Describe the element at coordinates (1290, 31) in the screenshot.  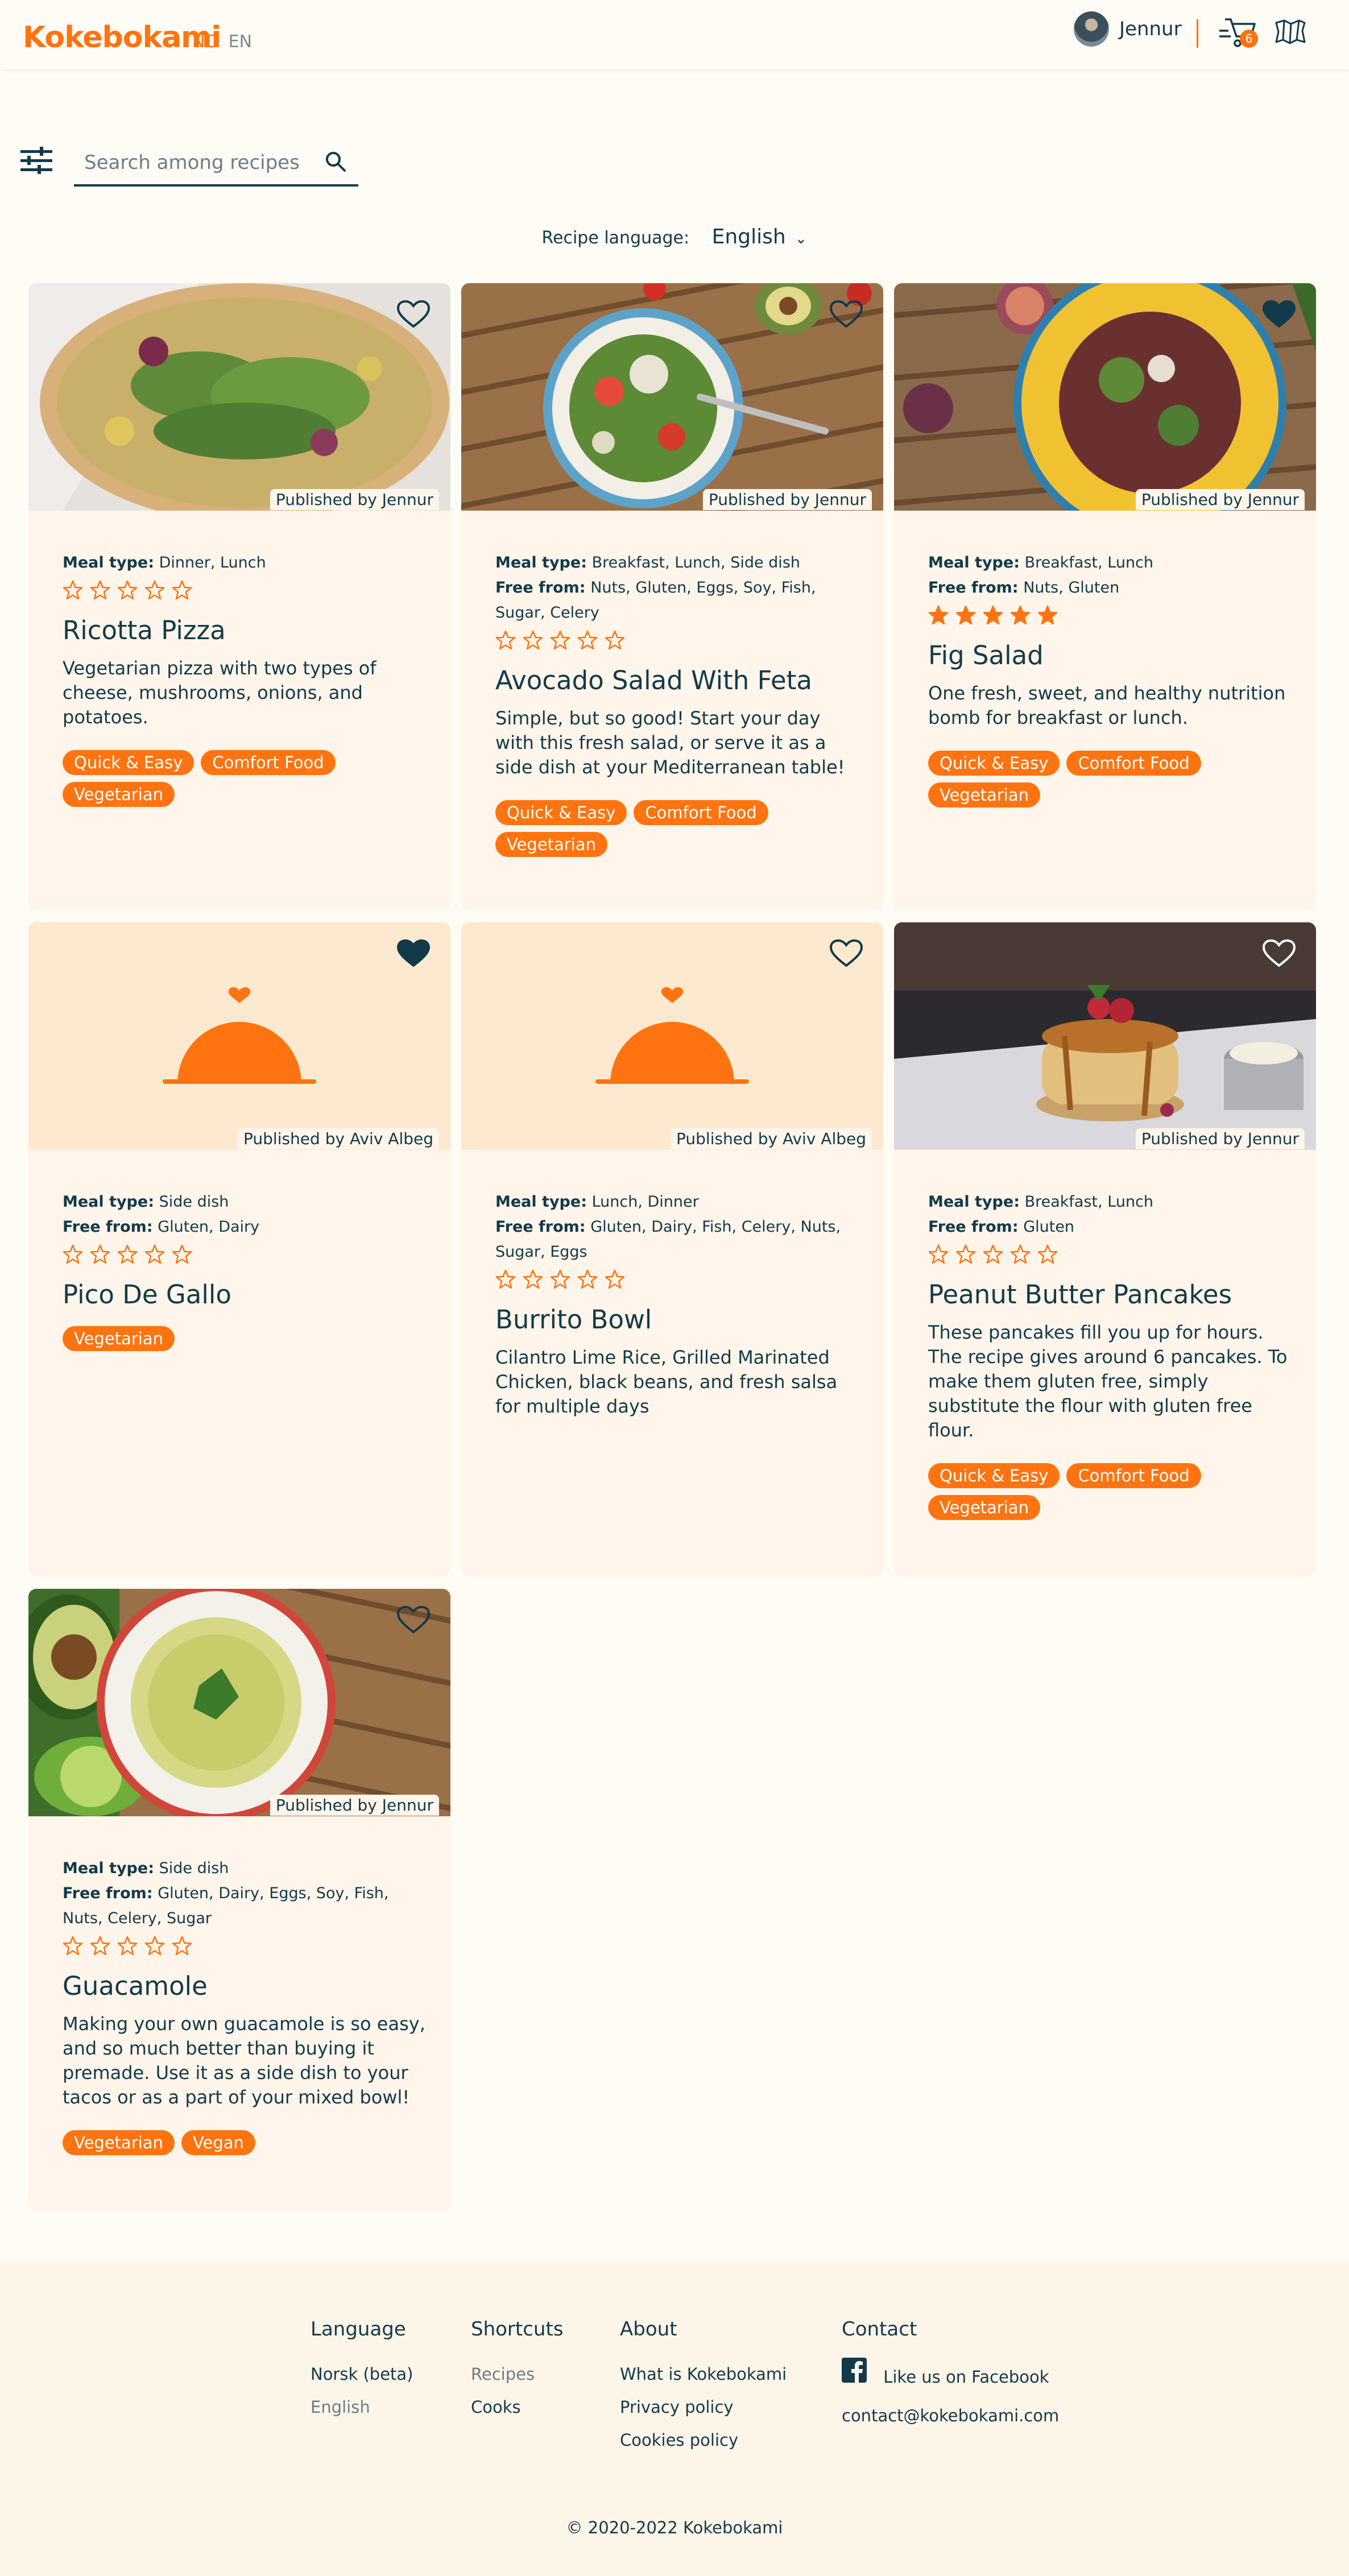
I see `cookbook-map-icon` at that location.